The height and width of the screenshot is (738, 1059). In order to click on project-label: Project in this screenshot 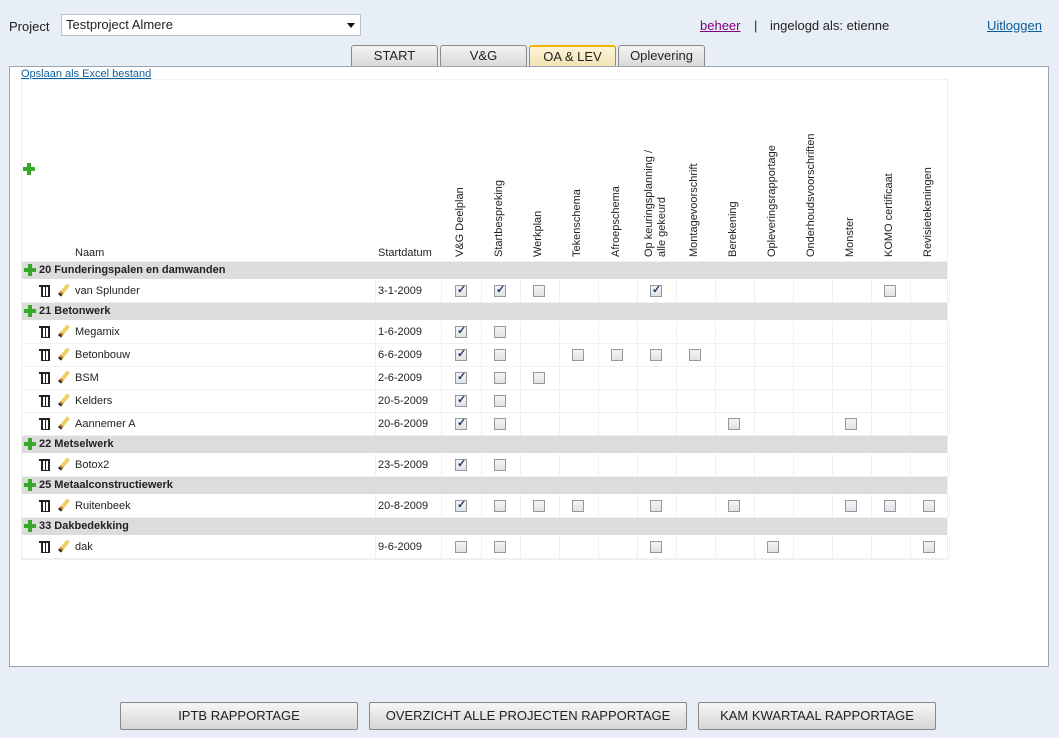, I will do `click(29, 26)`.